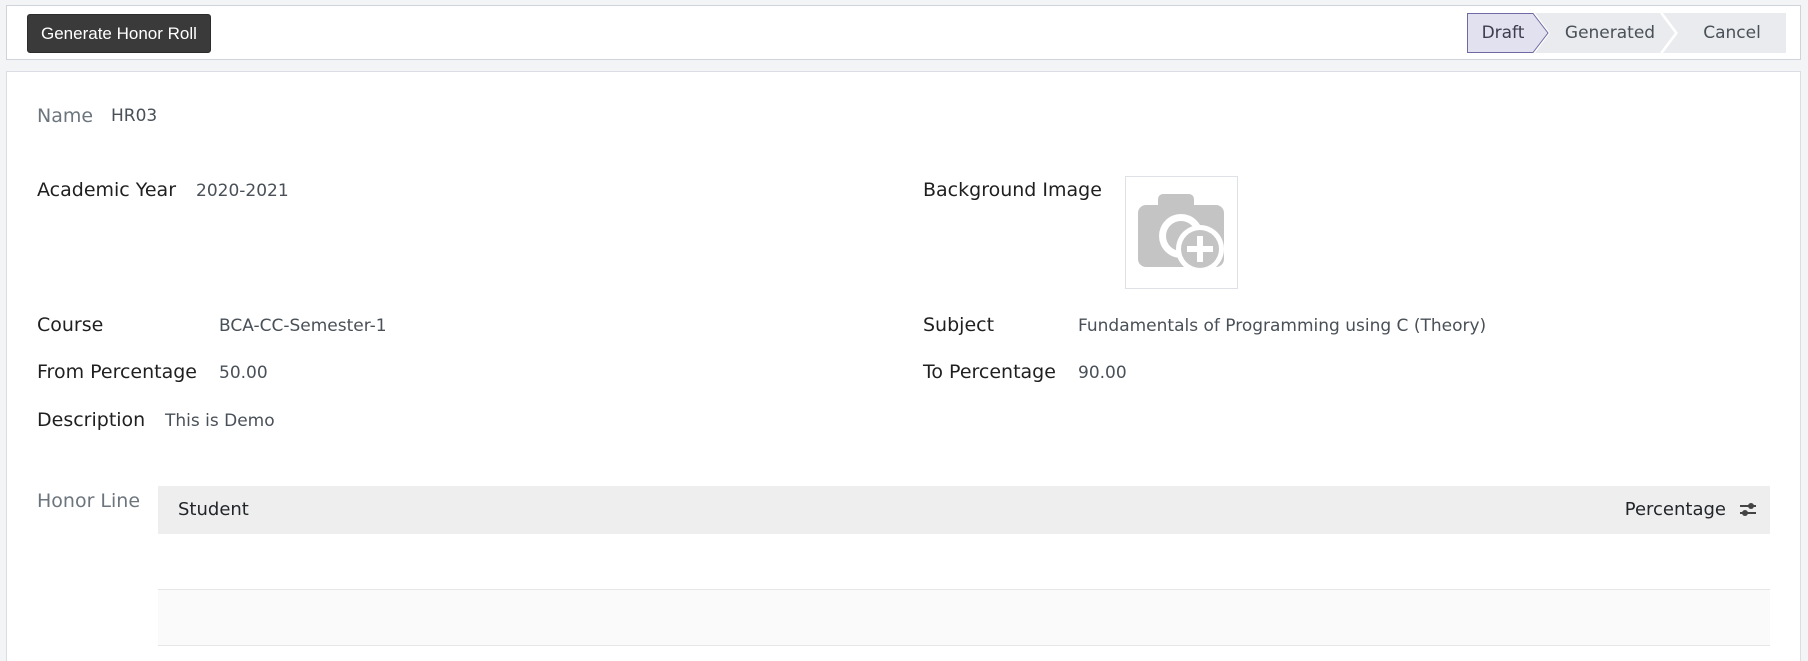 The image size is (1808, 661). What do you see at coordinates (1675, 510) in the screenshot?
I see `column-percentage: Percentage` at bounding box center [1675, 510].